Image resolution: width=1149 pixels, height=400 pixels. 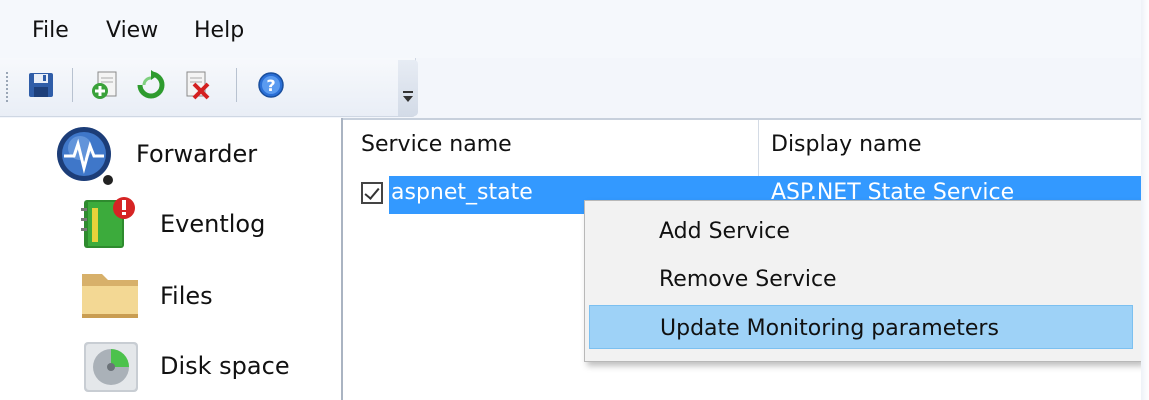 I want to click on window-edge, so click(x=1145, y=200).